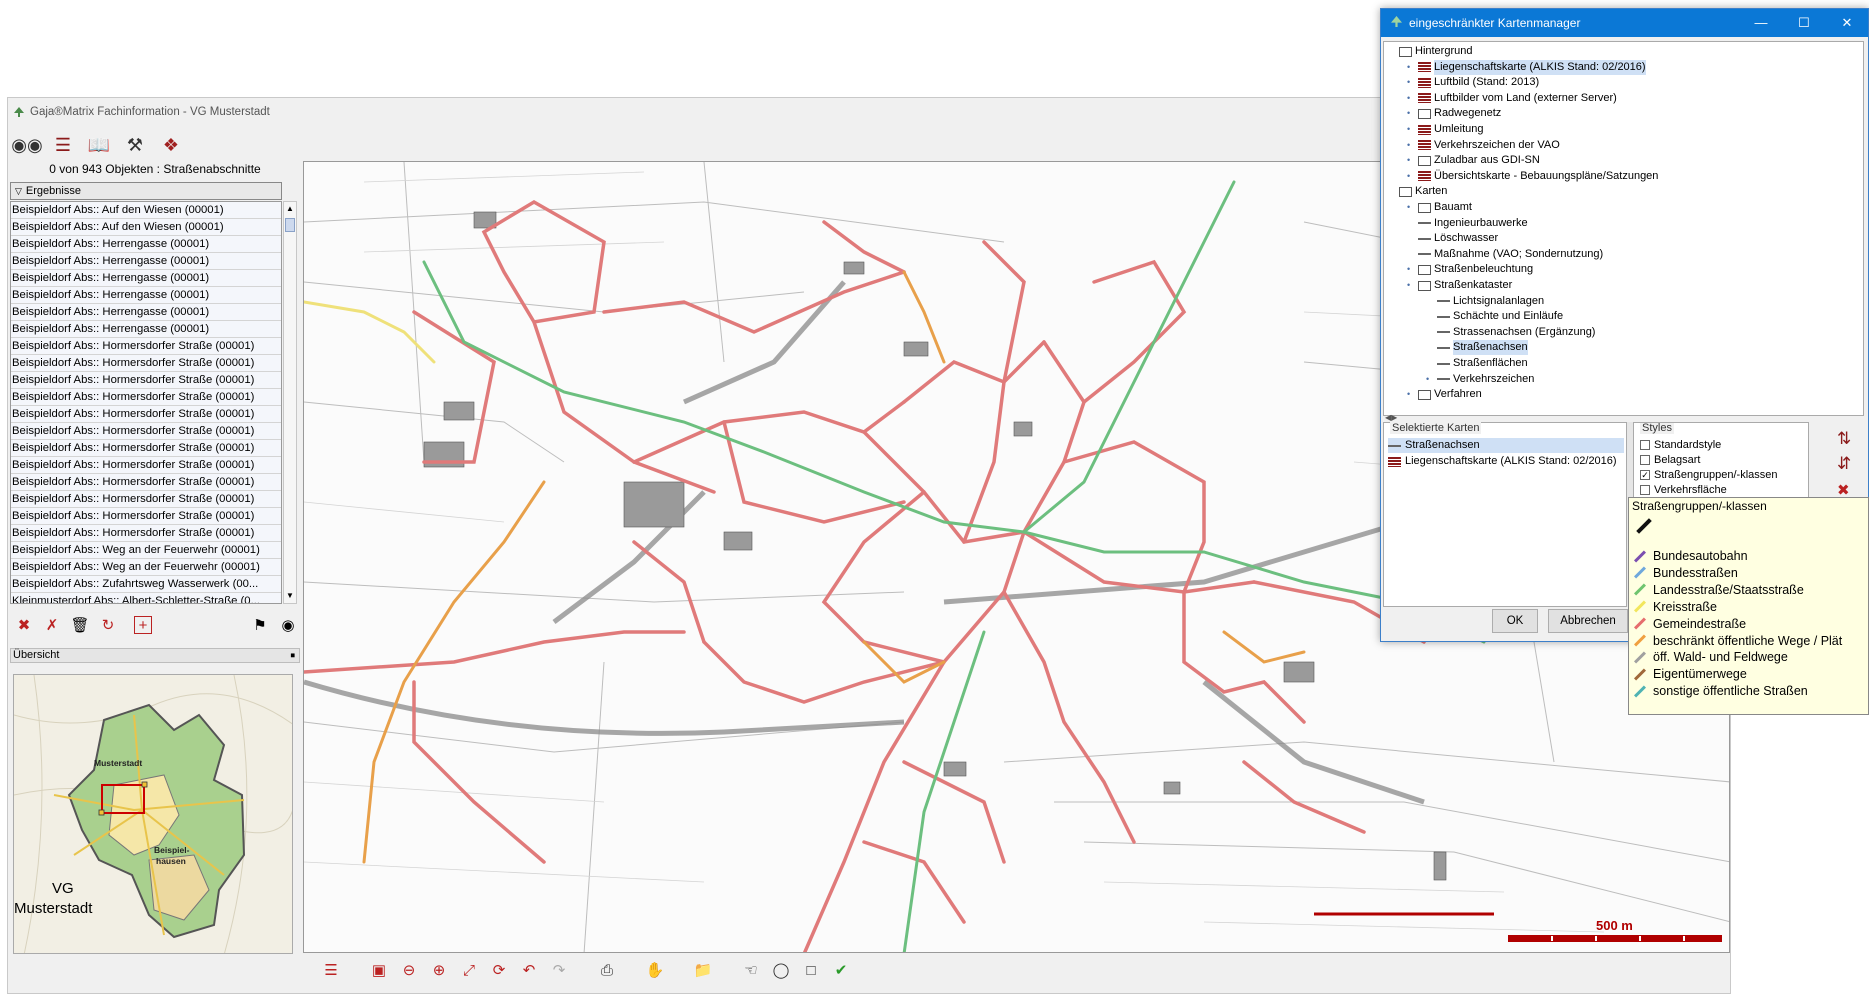 The height and width of the screenshot is (994, 1869). I want to click on tree-item: • Radwegenetz, so click(1454, 113).